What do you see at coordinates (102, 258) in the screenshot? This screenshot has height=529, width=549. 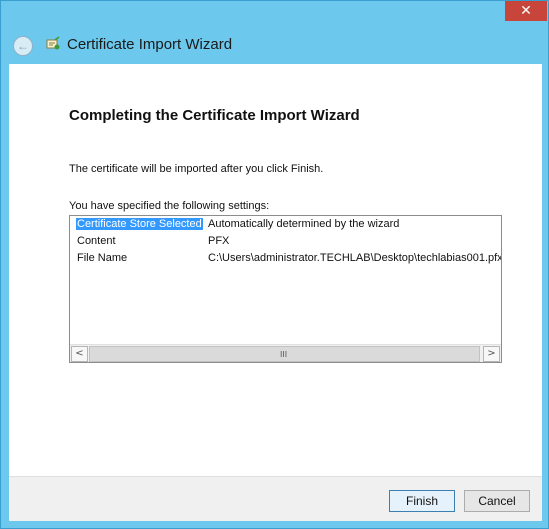 I see `setting-name: File Name` at bounding box center [102, 258].